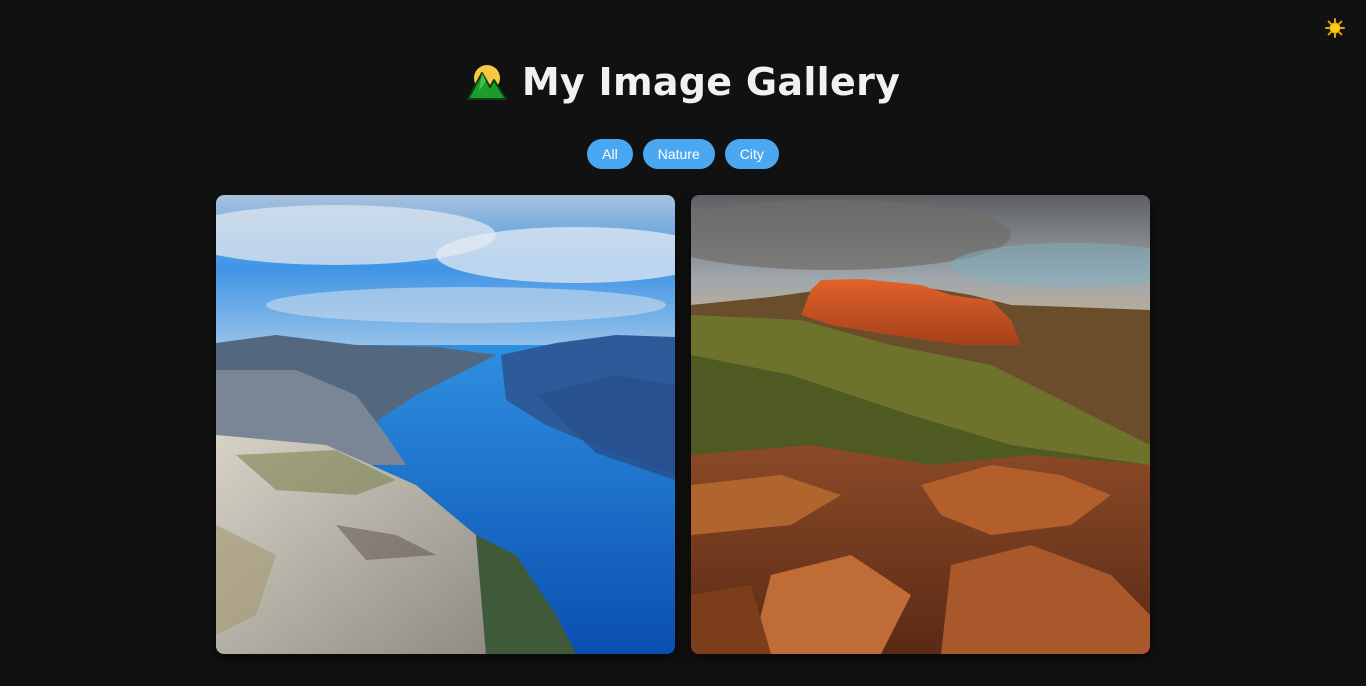  I want to click on sunrise-over-mountains-icon, so click(486, 82).